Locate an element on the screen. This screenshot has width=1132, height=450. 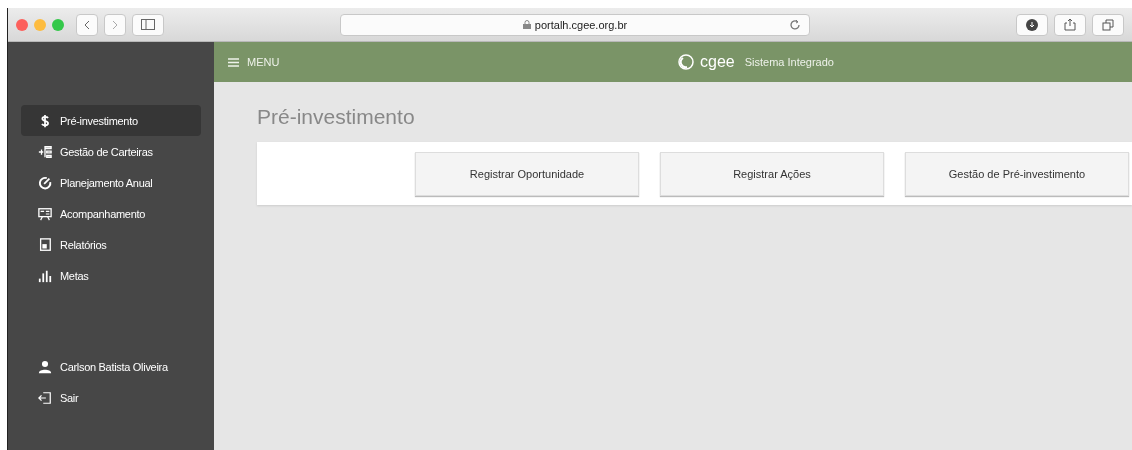
sidebar-item: Acompanhamento is located at coordinates (111, 213).